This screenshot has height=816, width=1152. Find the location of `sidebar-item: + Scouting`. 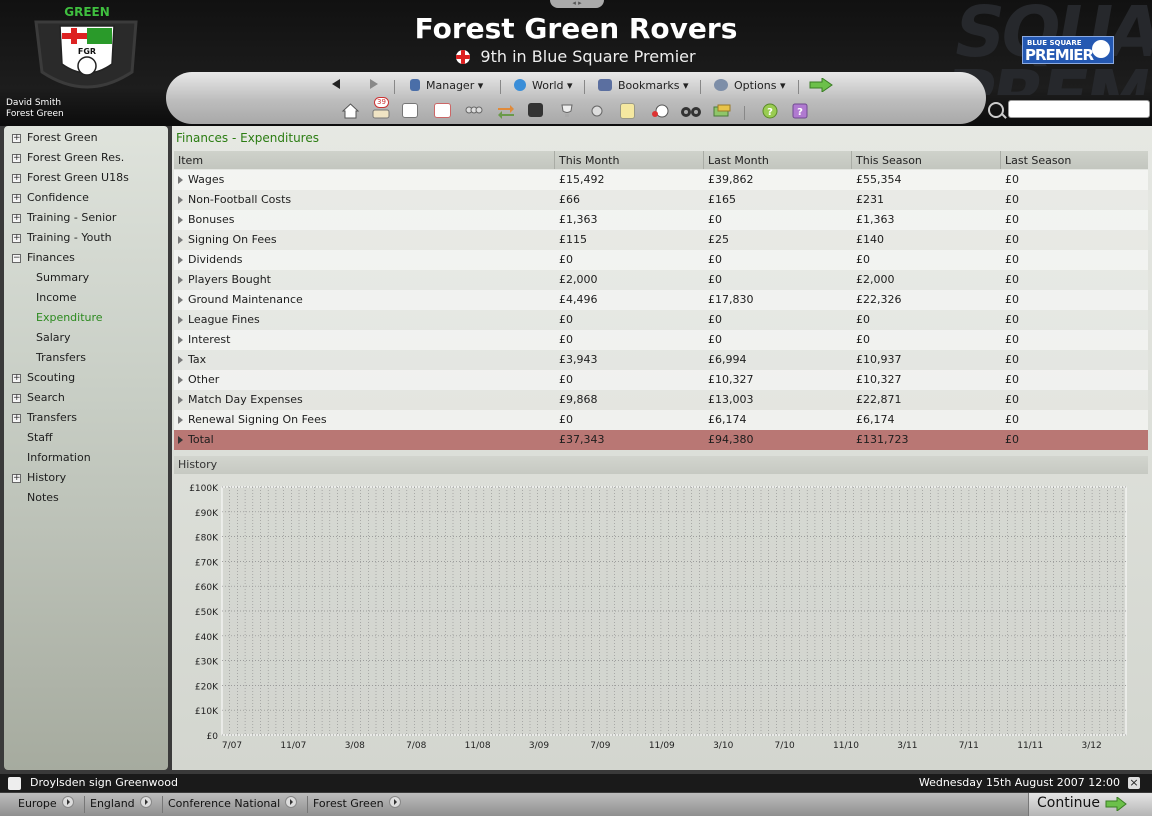

sidebar-item: + Scouting is located at coordinates (86, 378).